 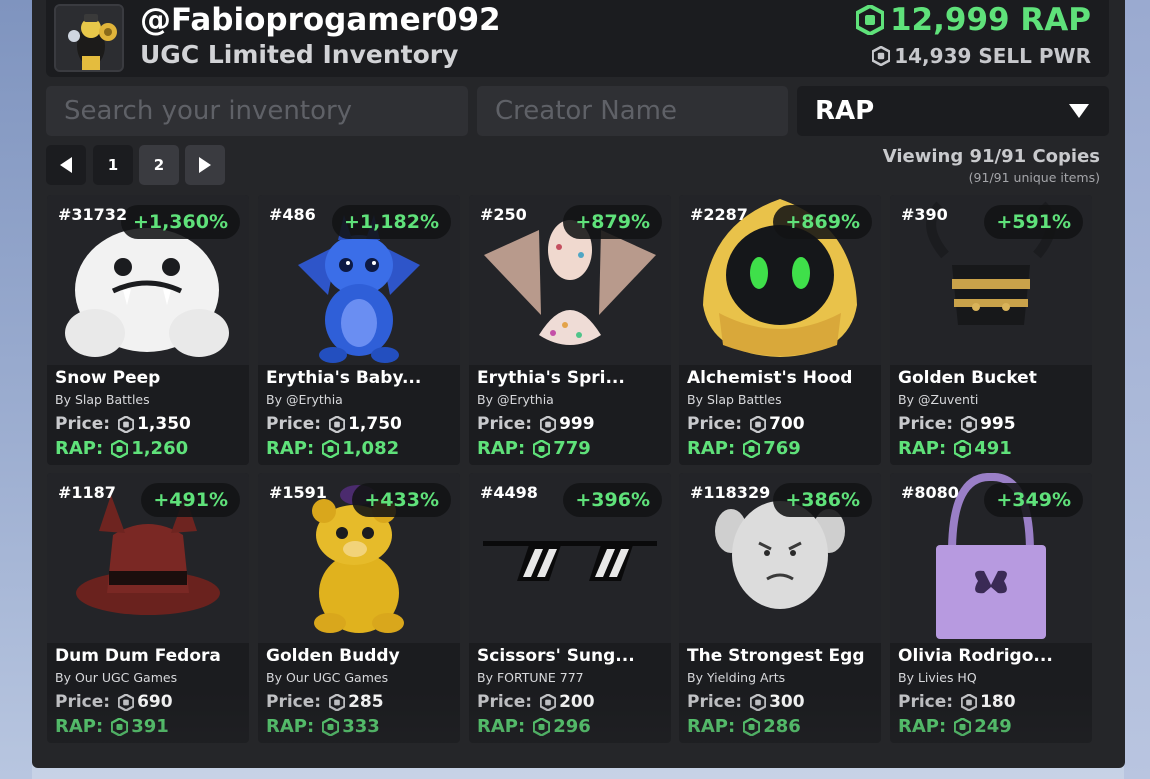 I want to click on item-creator: By Yielding Arts, so click(x=736, y=677).